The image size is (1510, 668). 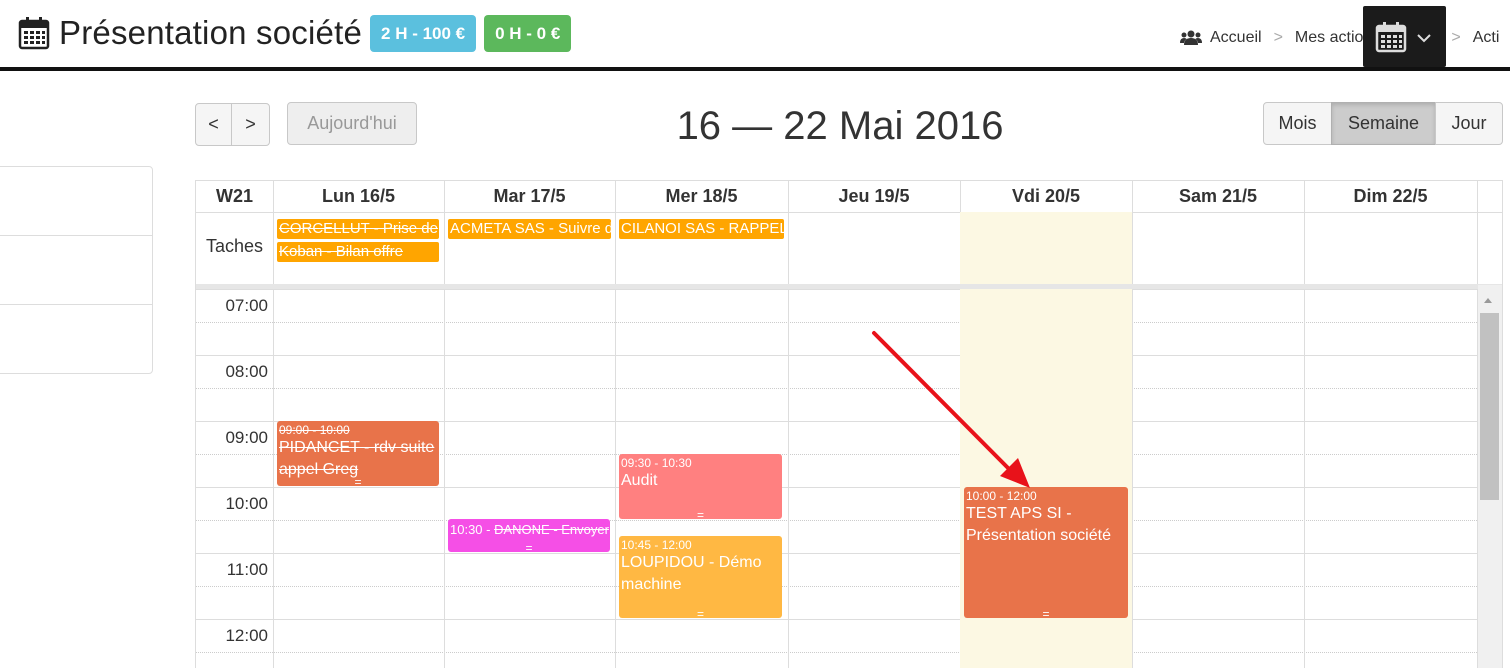 What do you see at coordinates (1488, 300) in the screenshot?
I see `scroll-up-icon` at bounding box center [1488, 300].